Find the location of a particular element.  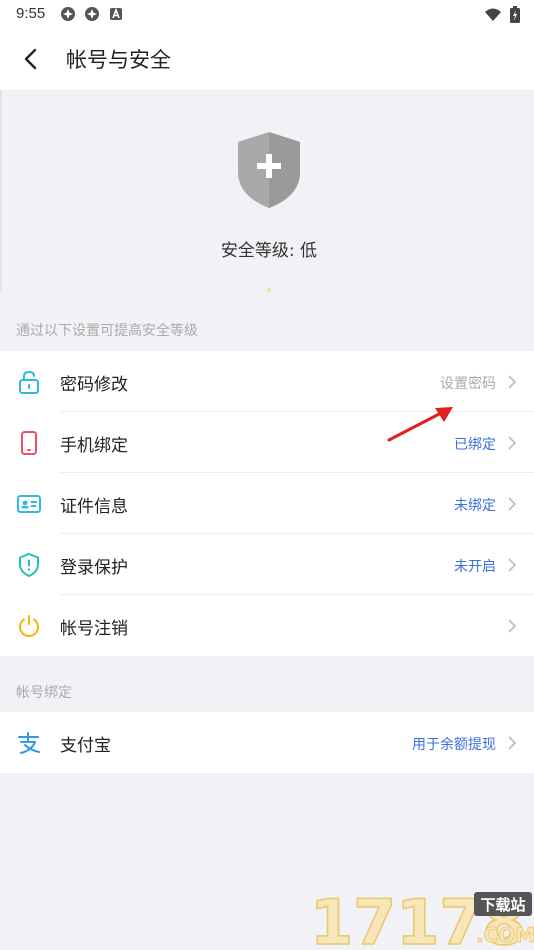

unlock-icon is located at coordinates (29, 382).